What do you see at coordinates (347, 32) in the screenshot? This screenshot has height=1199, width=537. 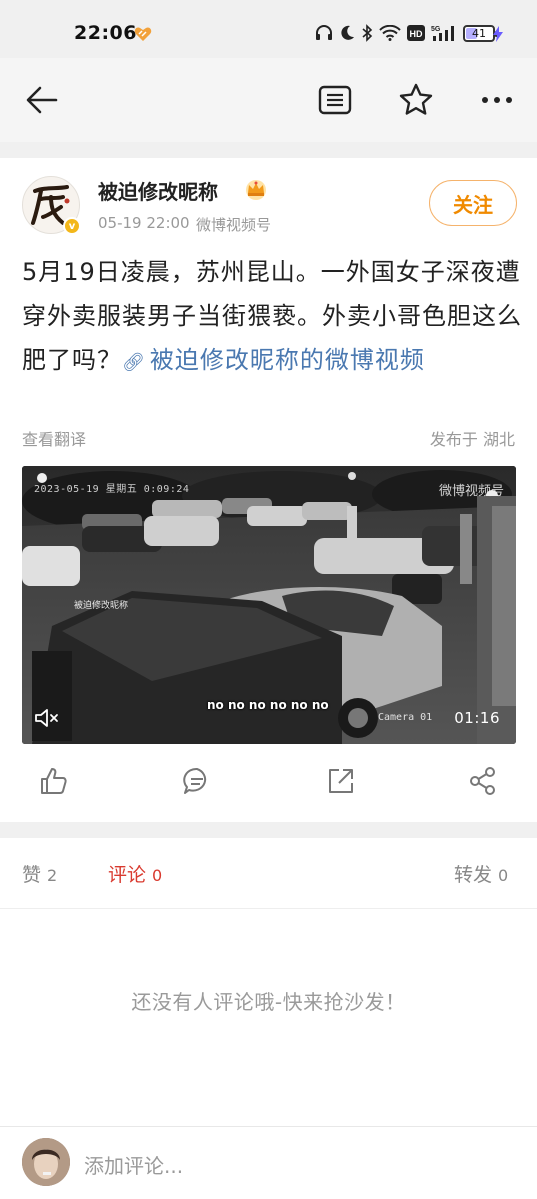 I see `moon-icon` at bounding box center [347, 32].